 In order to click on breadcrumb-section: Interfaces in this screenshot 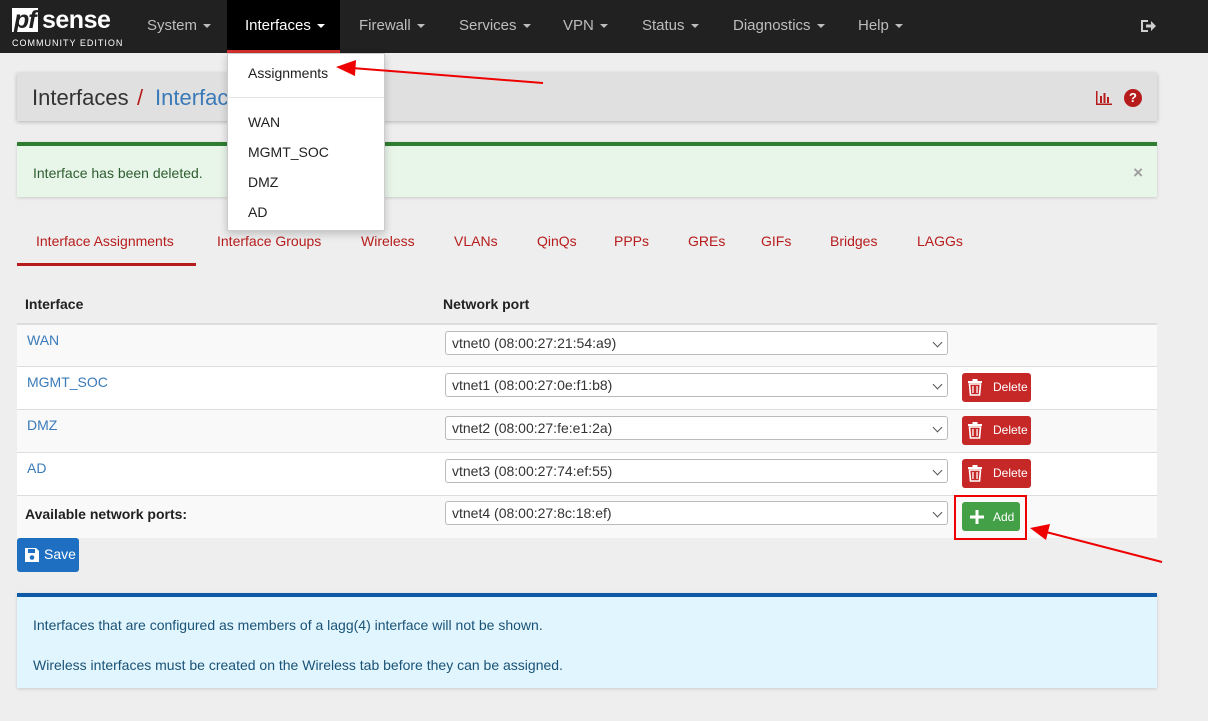, I will do `click(80, 97)`.